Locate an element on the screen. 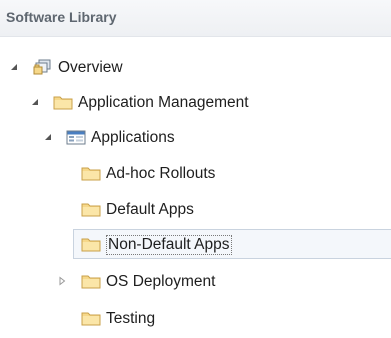  tree-item-label: Non-Default Apps is located at coordinates (169, 244).